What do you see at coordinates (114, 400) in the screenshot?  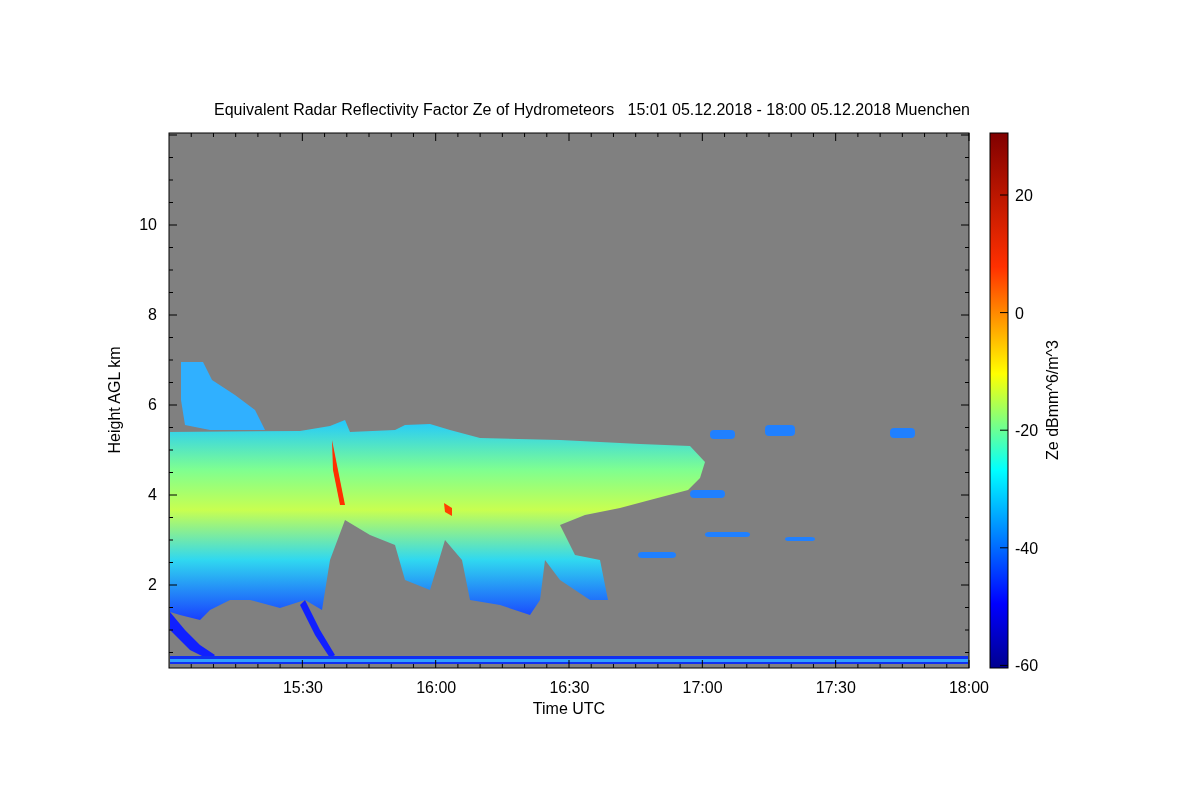 I see `y-axis-label: Height AGL km` at bounding box center [114, 400].